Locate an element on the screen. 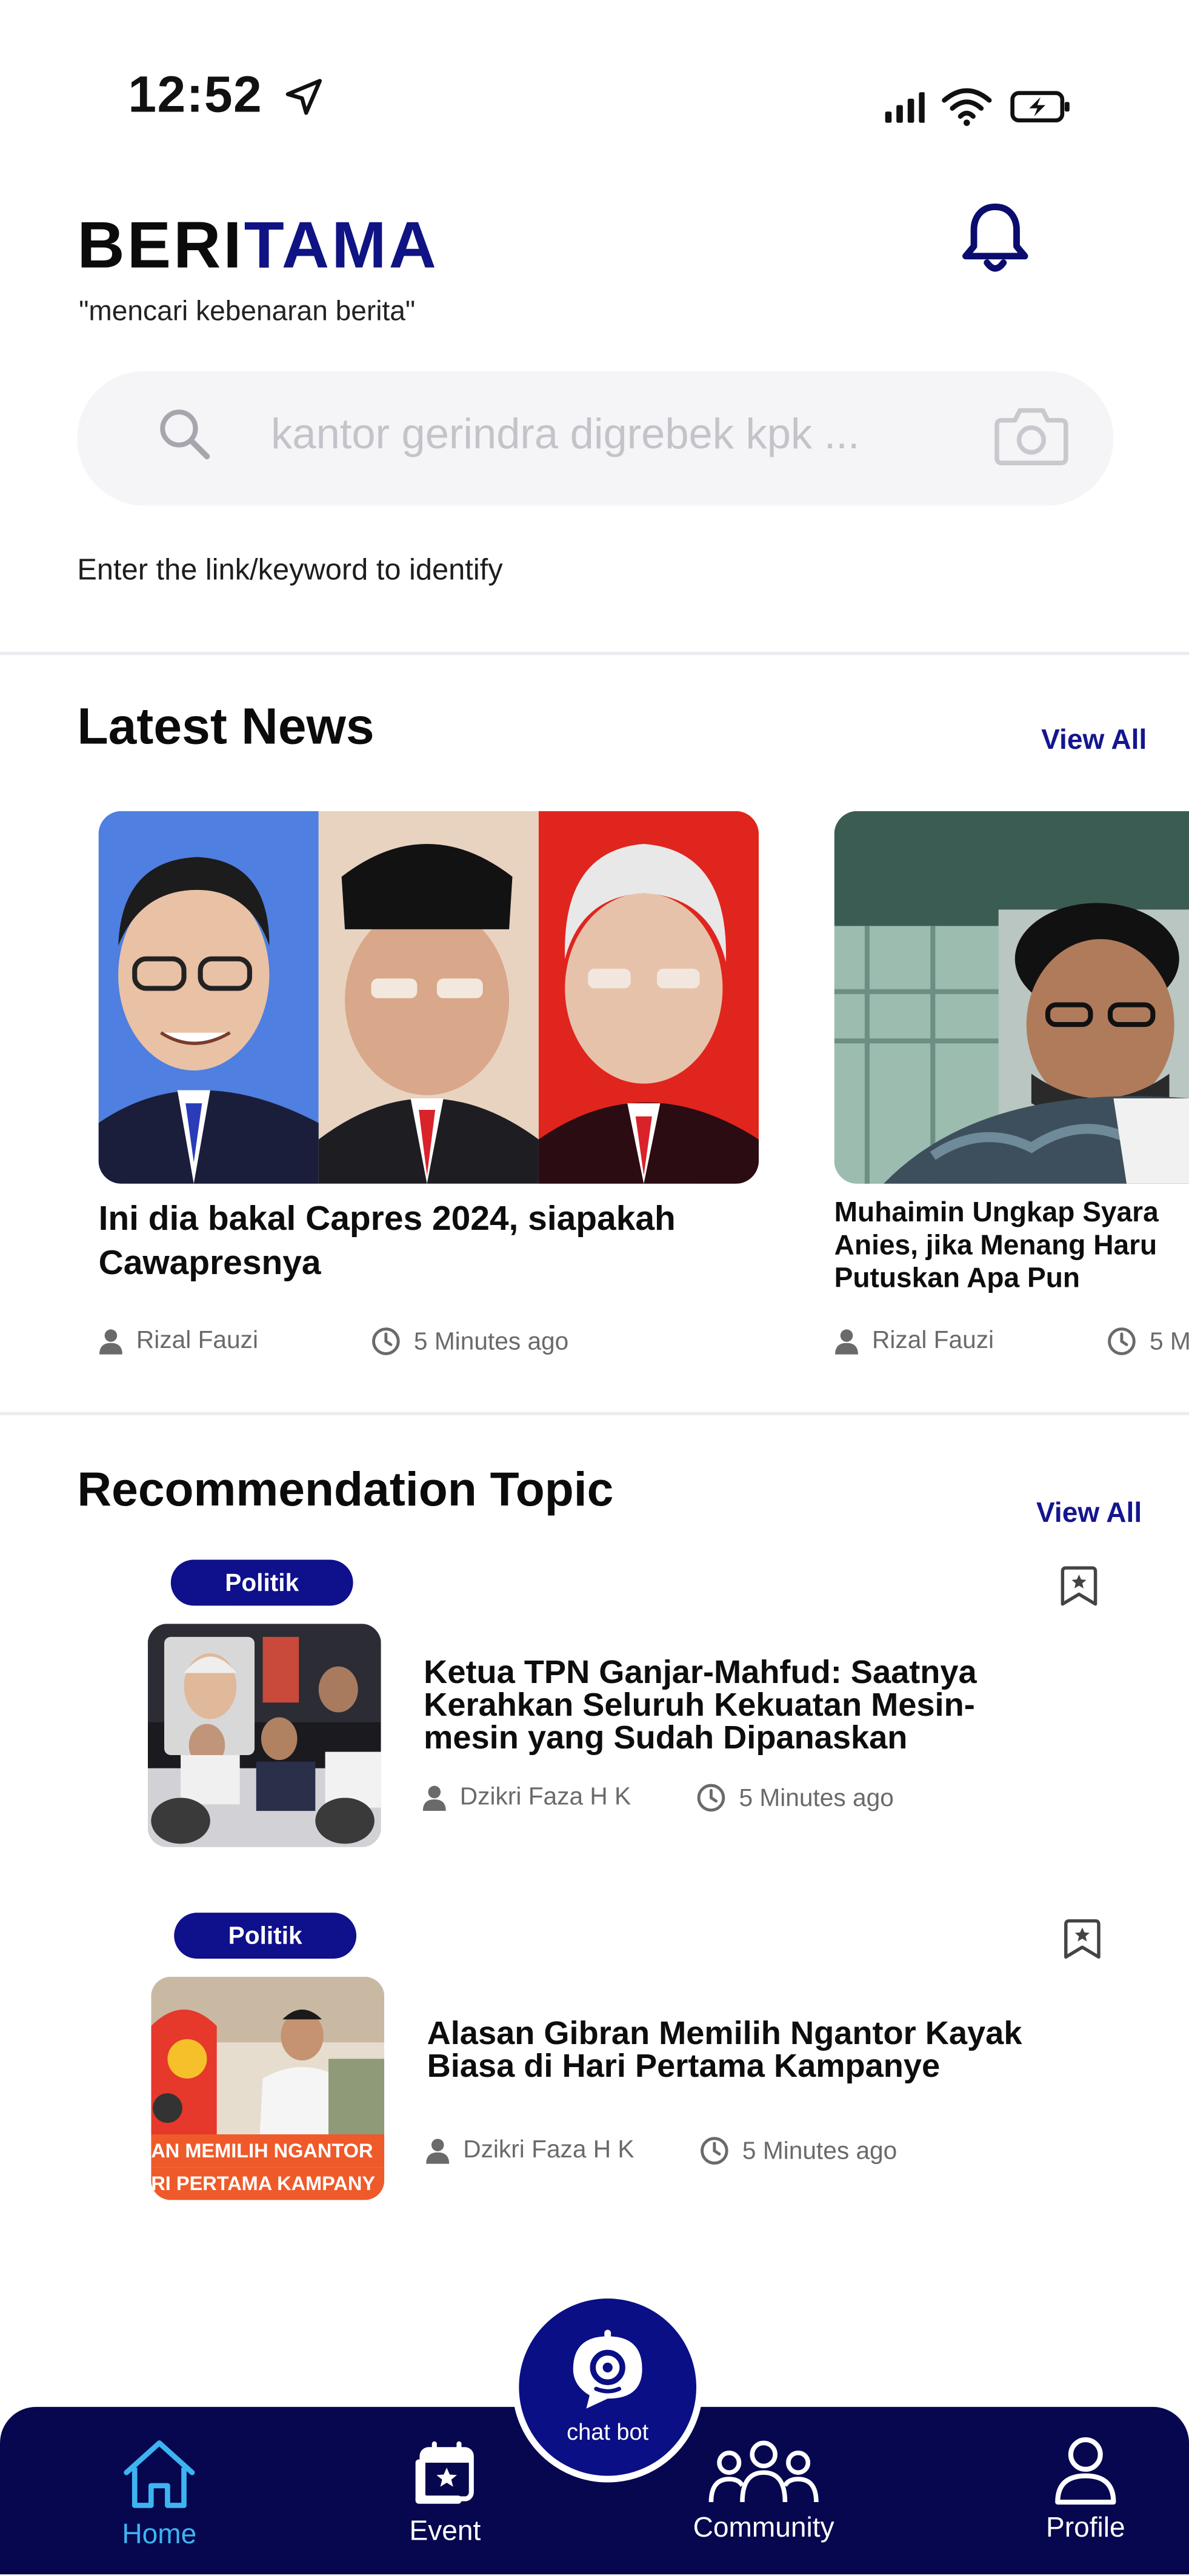 Image resolution: width=1189 pixels, height=2576 pixels. recommendation-view-all: View All is located at coordinates (1089, 1514).